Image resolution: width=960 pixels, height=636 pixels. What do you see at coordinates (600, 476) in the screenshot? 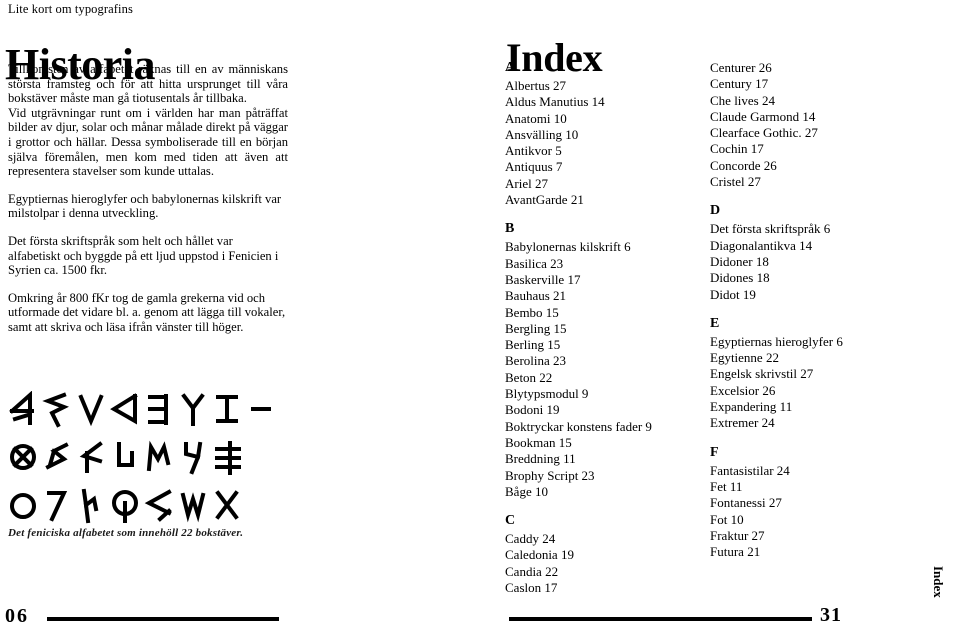
I see `index-entry: Brophy Script 23` at bounding box center [600, 476].